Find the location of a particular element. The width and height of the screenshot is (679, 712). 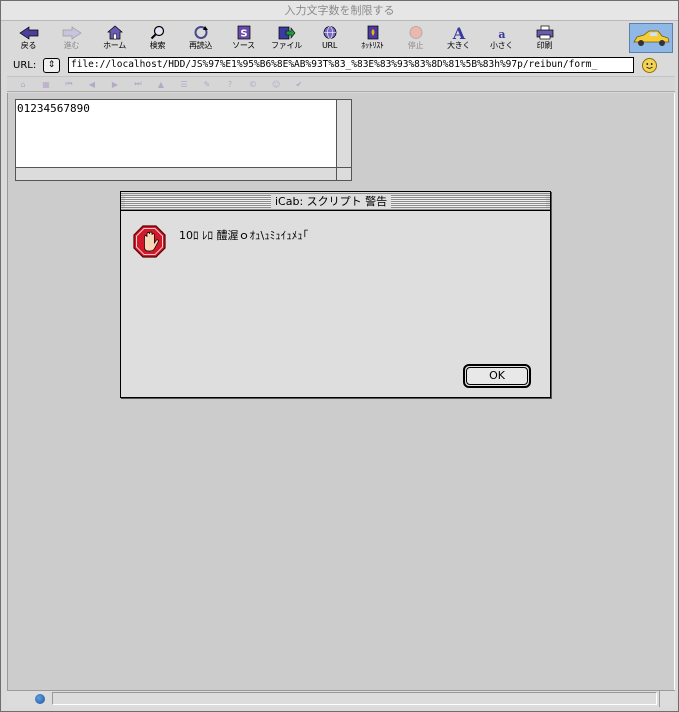

home-button-label: ホーム is located at coordinates (114, 45).